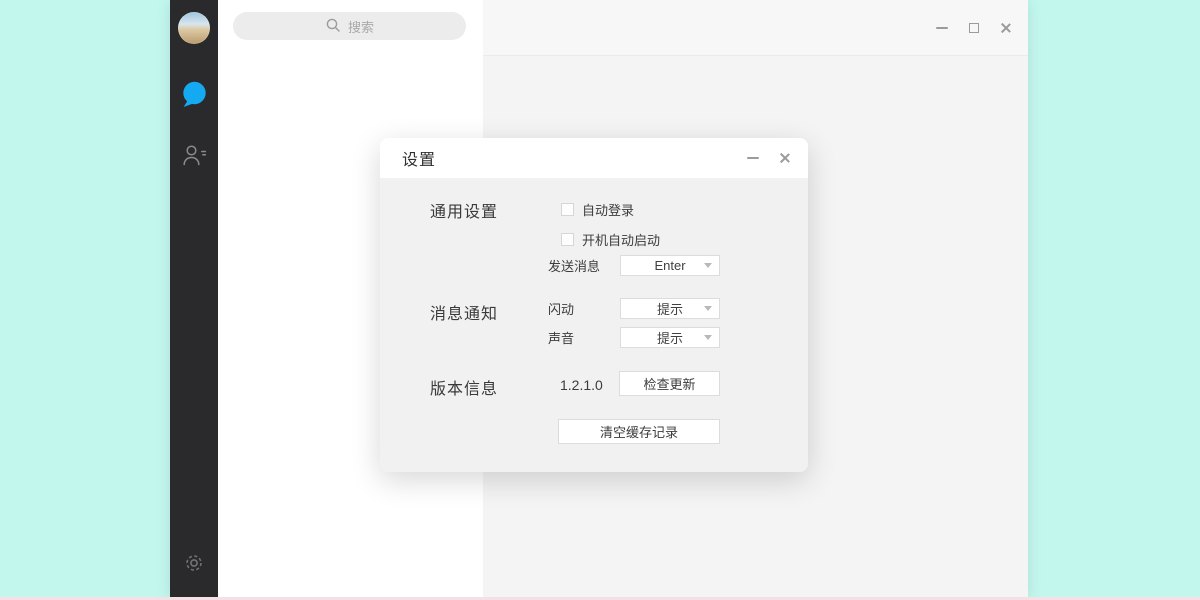  I want to click on dialog-title: 设置, so click(419, 160).